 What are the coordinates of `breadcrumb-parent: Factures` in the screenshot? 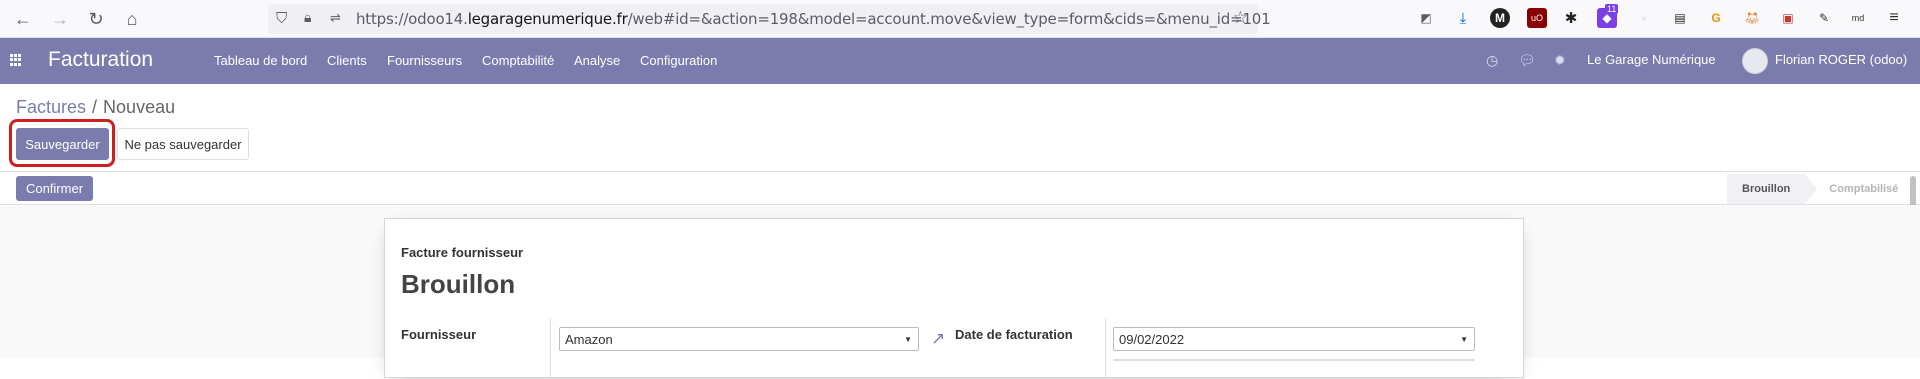 It's located at (51, 107).